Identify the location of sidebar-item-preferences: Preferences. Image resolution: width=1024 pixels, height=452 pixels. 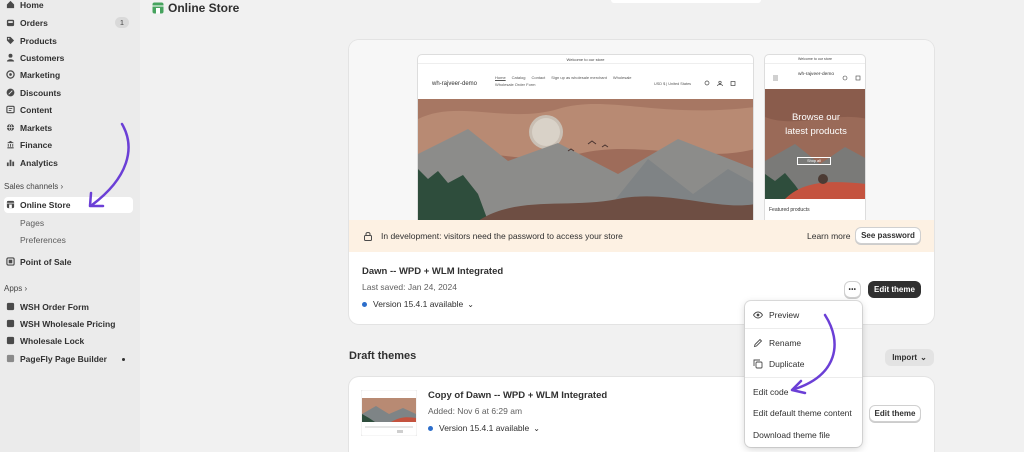
(43, 240).